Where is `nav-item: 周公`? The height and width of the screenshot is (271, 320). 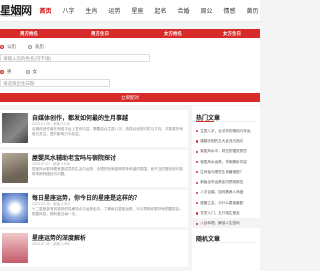
nav-item: 周公 is located at coordinates (206, 10).